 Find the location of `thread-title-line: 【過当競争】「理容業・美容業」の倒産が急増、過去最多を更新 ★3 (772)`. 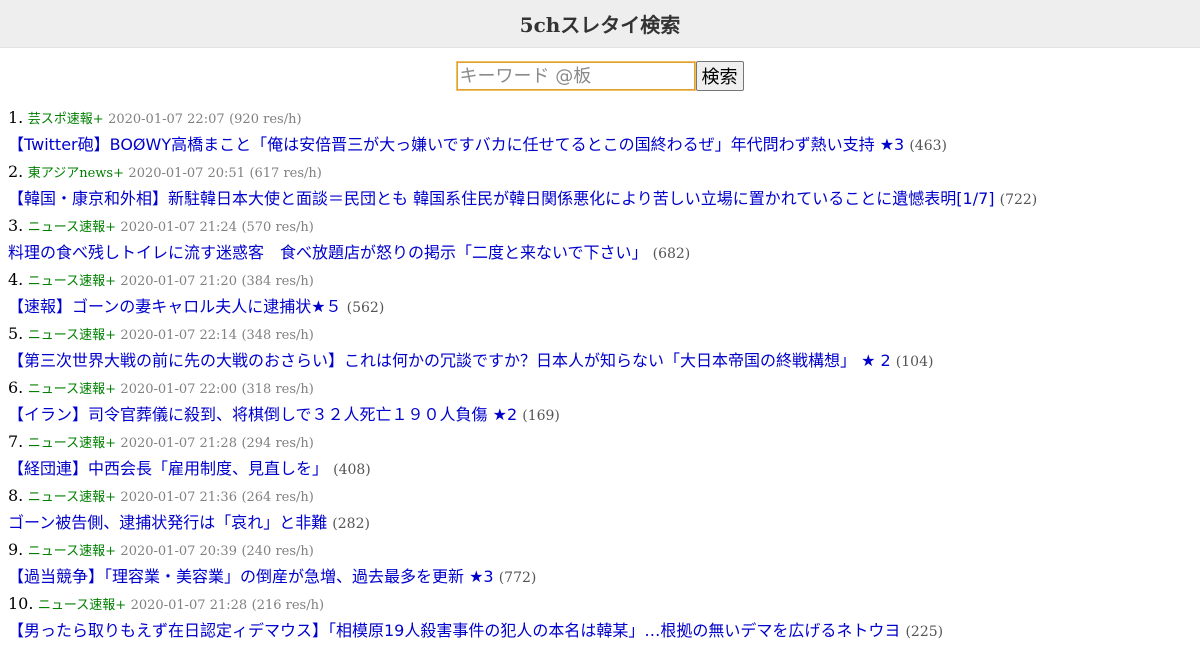

thread-title-line: 【過当競争】「理容業・美容業」の倒産が急増、過去最多を更新 ★3 (772) is located at coordinates (604, 576).